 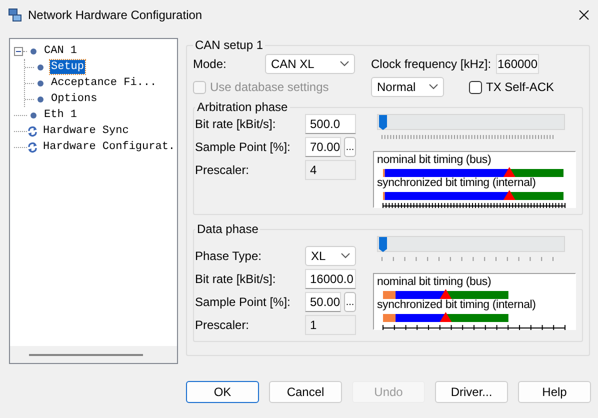 I want to click on readonly-field: 4, so click(x=330, y=170).